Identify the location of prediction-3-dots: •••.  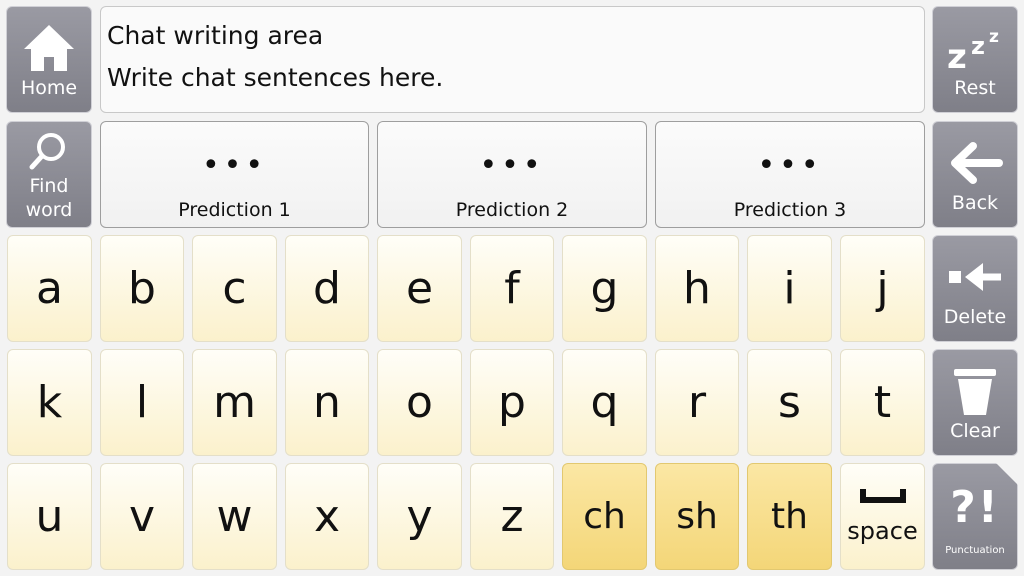
(790, 165).